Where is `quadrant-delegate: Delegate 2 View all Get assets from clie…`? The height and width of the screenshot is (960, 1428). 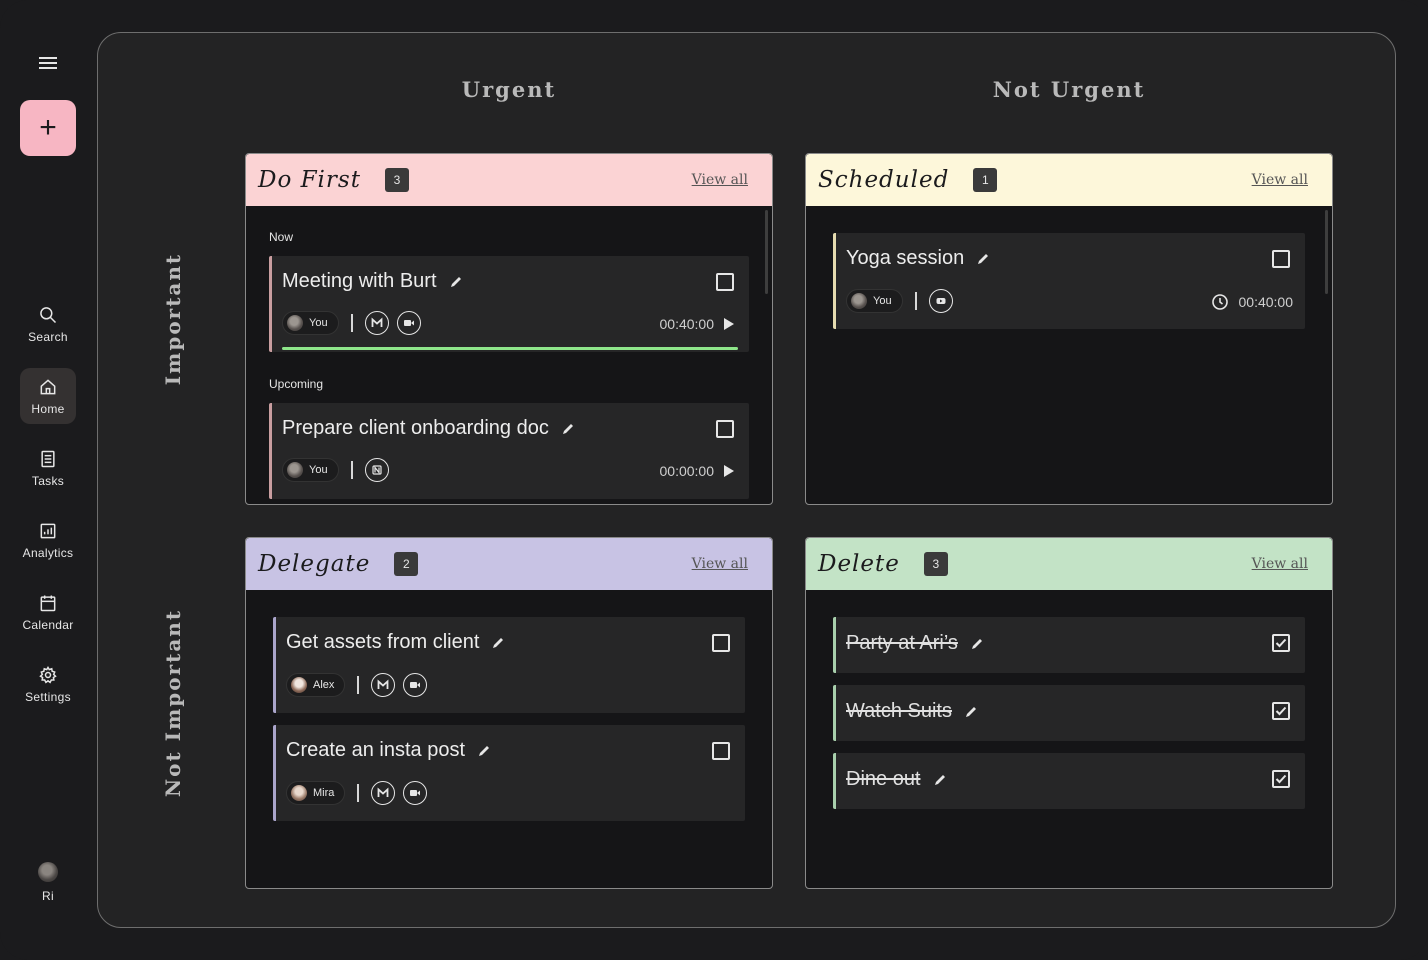
quadrant-delegate: Delegate 2 View all Get assets from clie… is located at coordinates (509, 713).